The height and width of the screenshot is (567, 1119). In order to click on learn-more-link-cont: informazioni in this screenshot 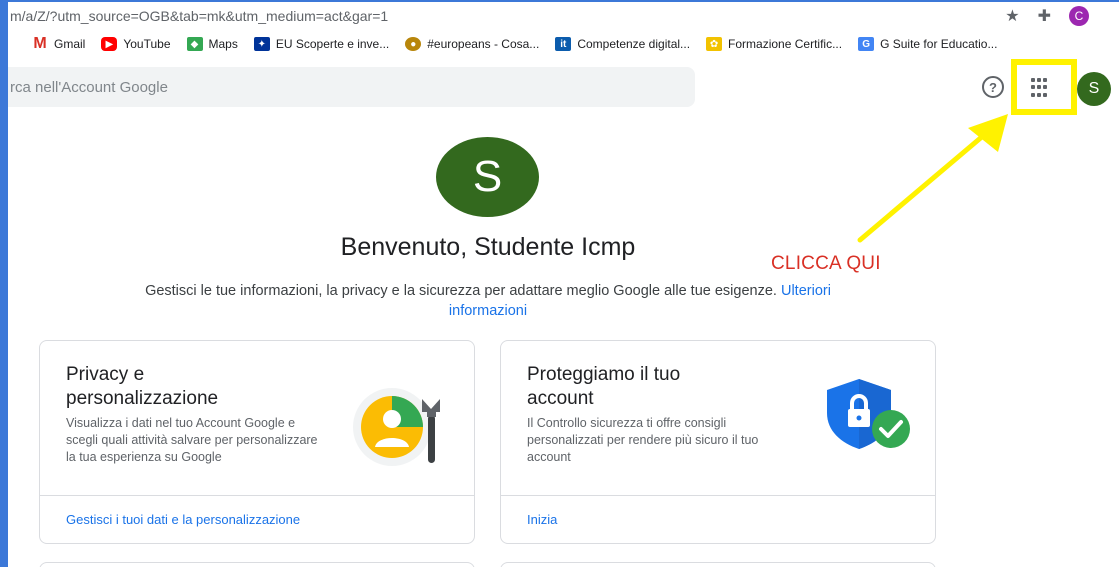, I will do `click(488, 311)`.